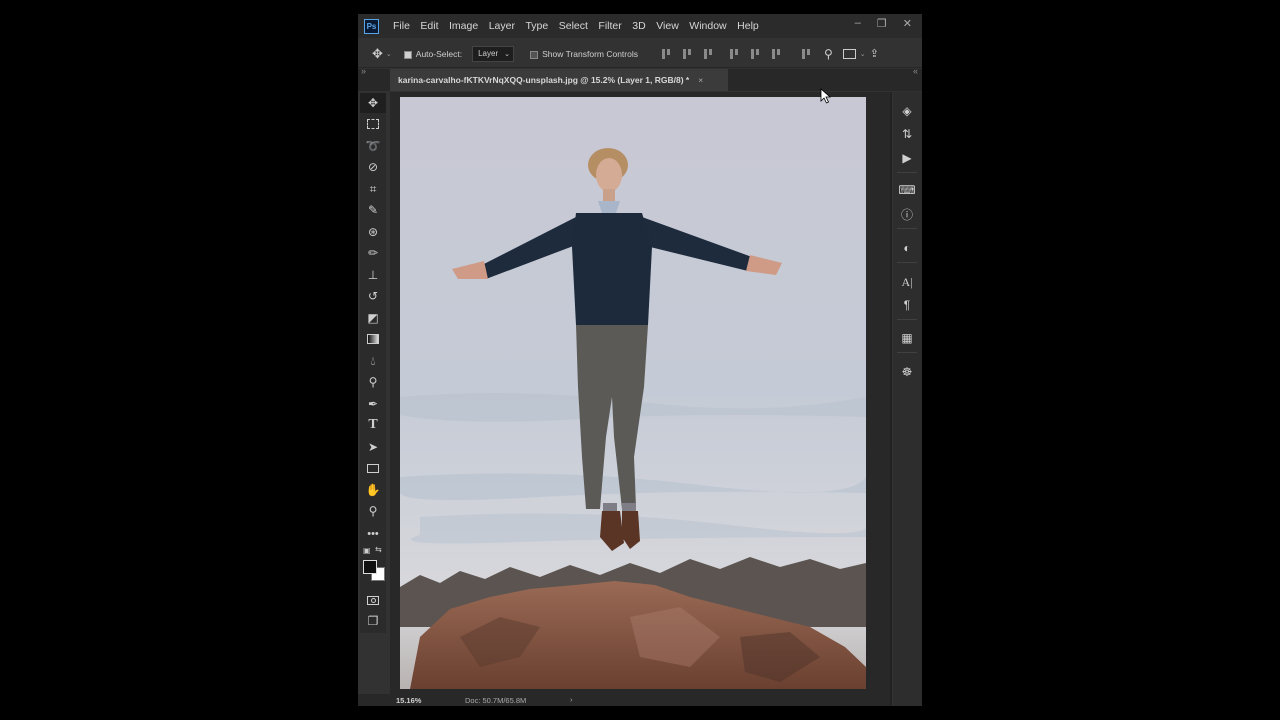 The image size is (1280, 720). Describe the element at coordinates (907, 305) in the screenshot. I see `paragraph-panel-icon: ¶` at that location.